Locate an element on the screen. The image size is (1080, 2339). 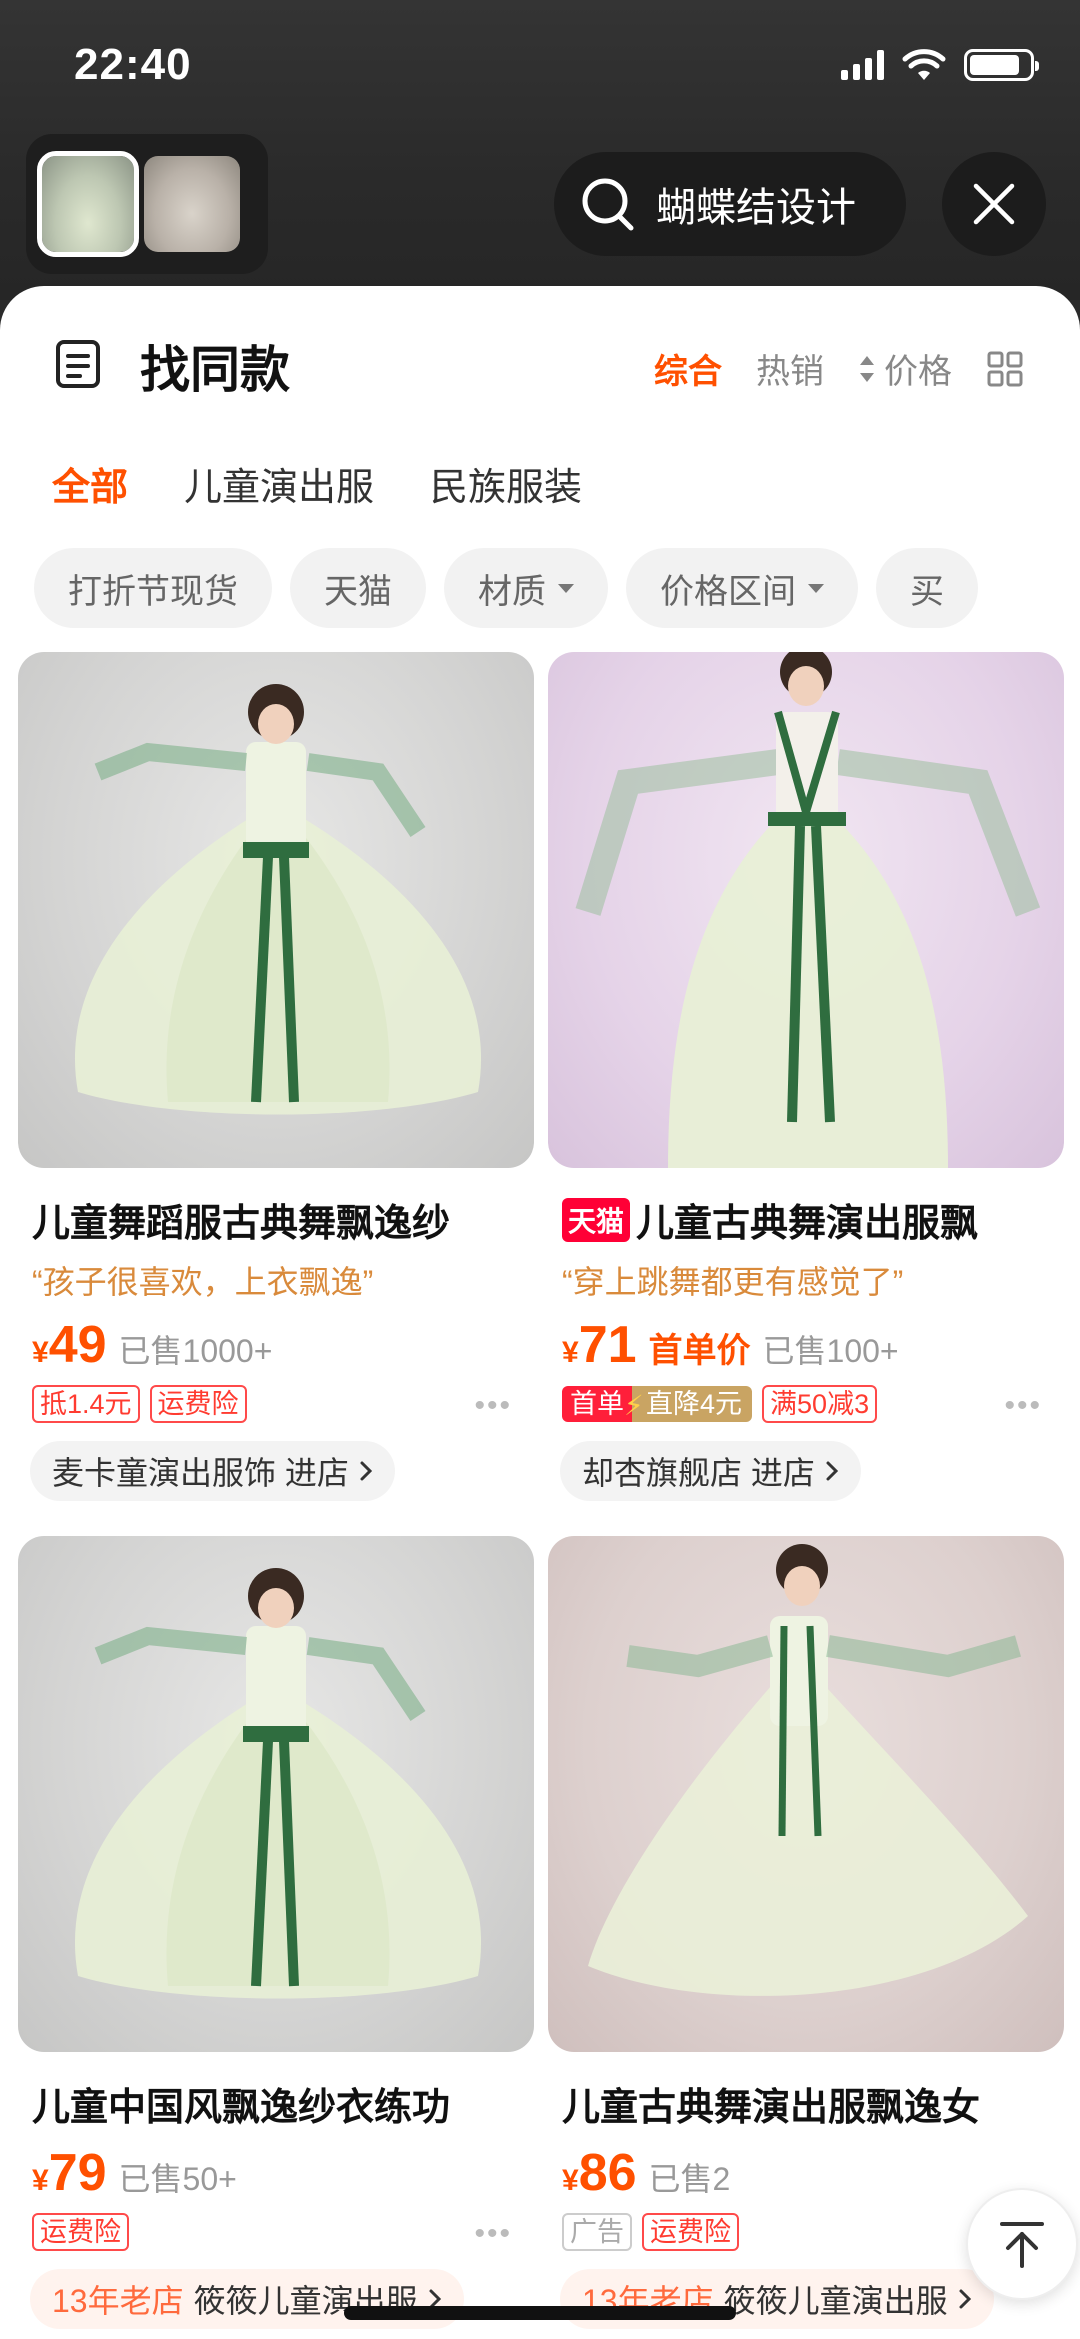
price-value: 79 is located at coordinates (77, 2173).